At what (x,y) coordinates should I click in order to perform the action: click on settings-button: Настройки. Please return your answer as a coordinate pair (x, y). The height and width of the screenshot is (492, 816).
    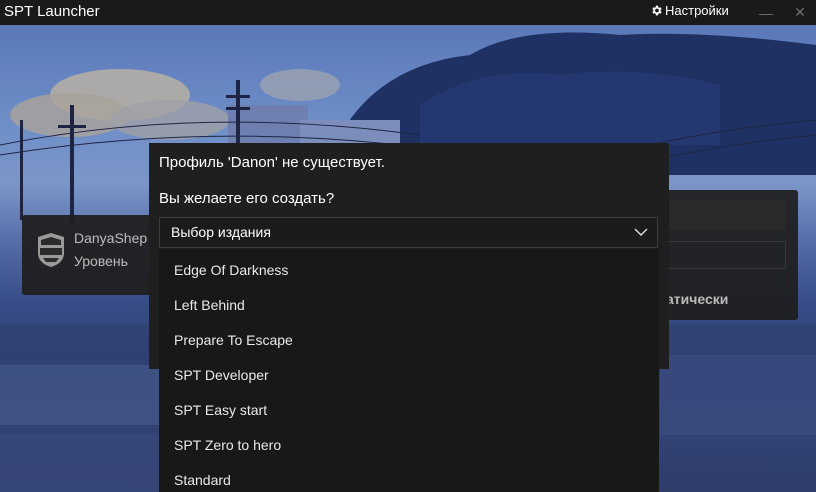
    Looking at the image, I should click on (689, 10).